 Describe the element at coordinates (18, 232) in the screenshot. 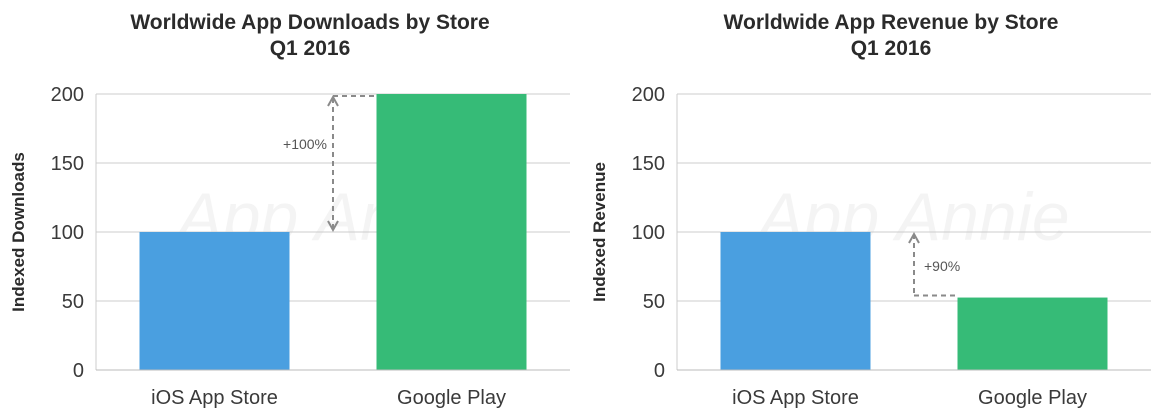

I see `y-axis-label: Indexed Downloads` at that location.